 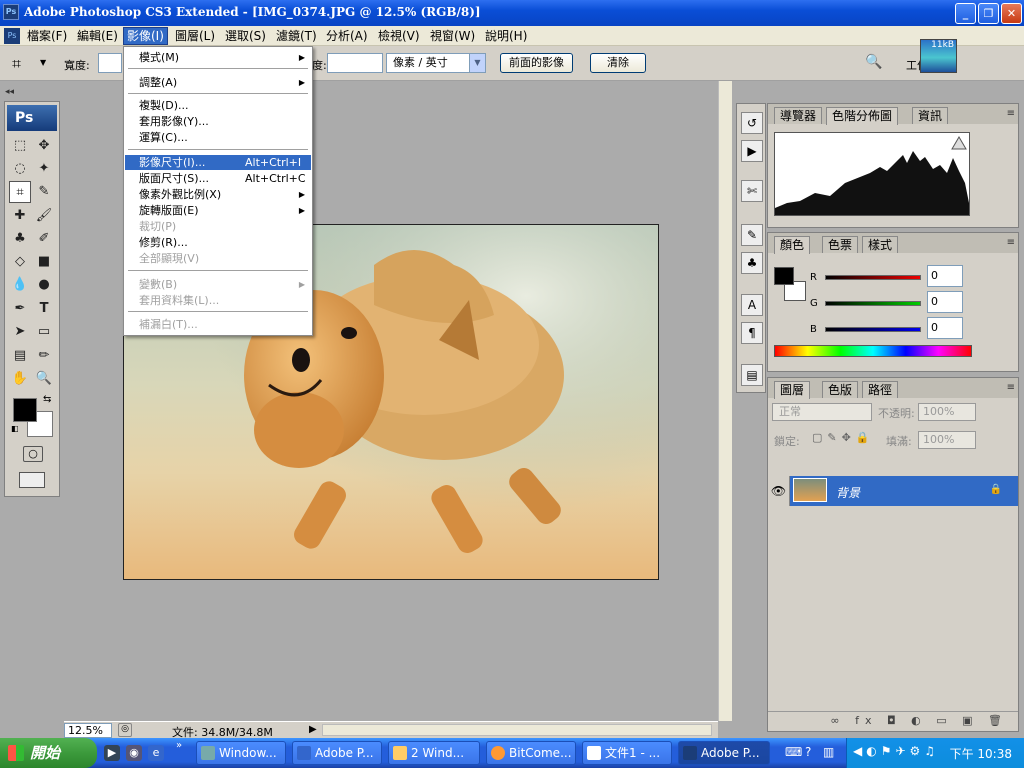 What do you see at coordinates (218, 82) in the screenshot?
I see `menu-item-adjustments: 調整(A) ▶` at bounding box center [218, 82].